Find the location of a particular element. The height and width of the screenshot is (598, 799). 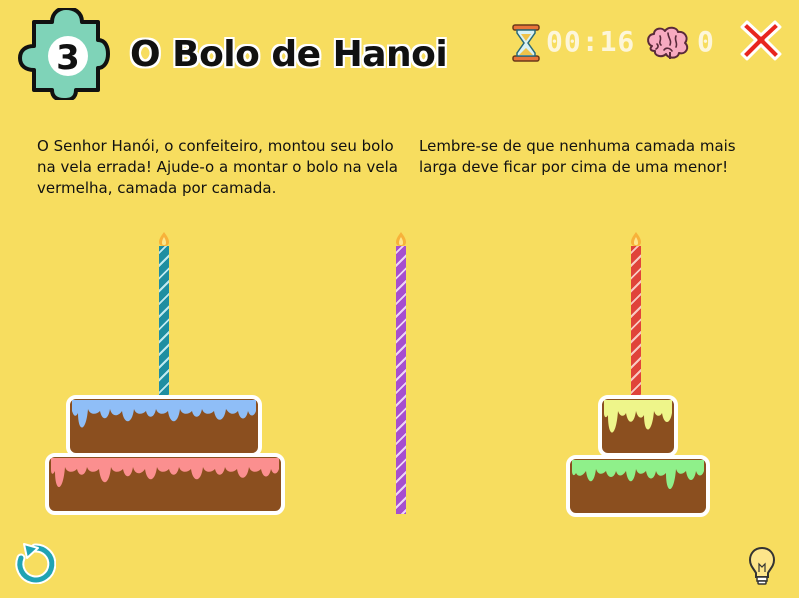

cake-layer-pink is located at coordinates (165, 484).